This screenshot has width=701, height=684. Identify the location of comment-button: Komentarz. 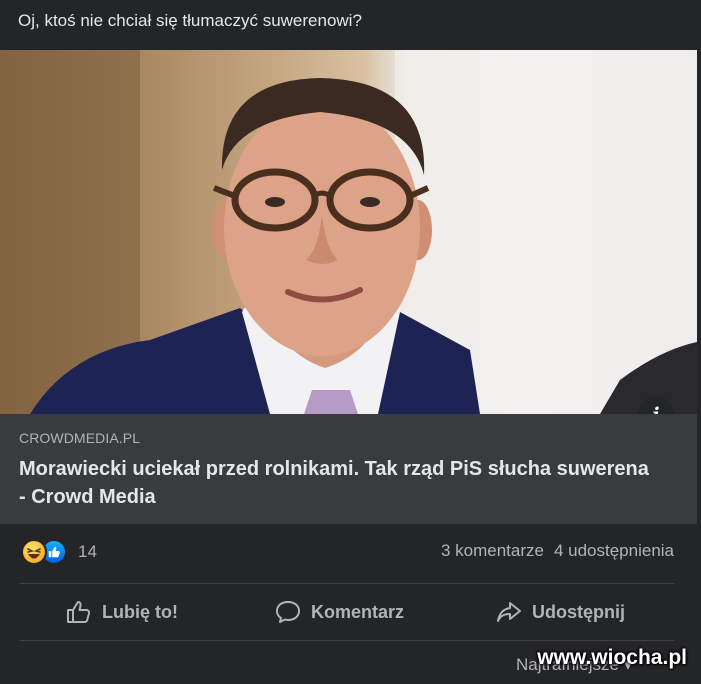
(339, 612).